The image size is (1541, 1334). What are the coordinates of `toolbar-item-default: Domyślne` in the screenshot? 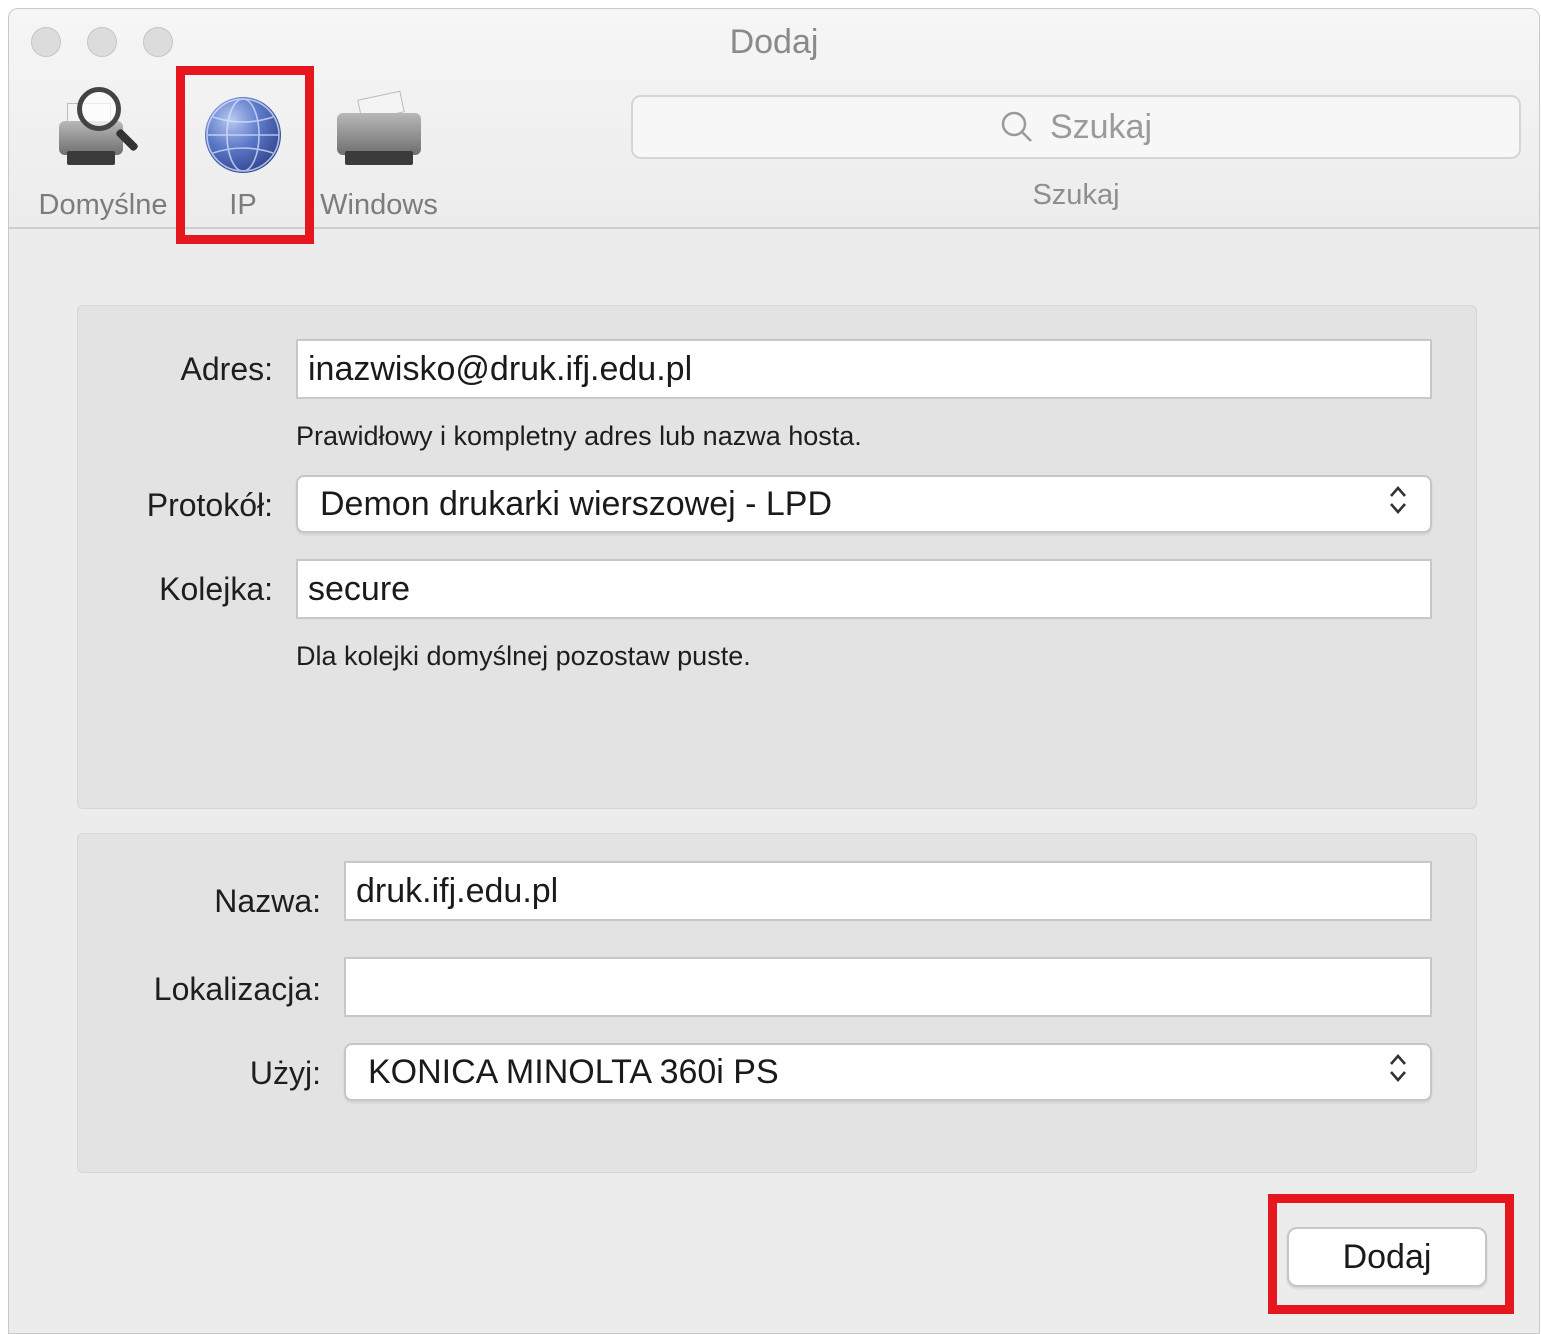 It's located at (103, 151).